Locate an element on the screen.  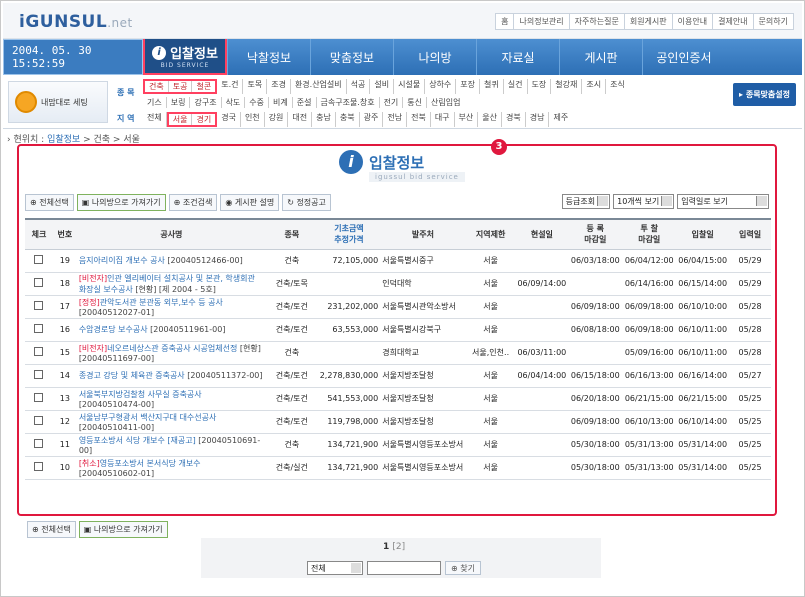
tab-certificate: 공인인증서 is located at coordinates (683, 57).